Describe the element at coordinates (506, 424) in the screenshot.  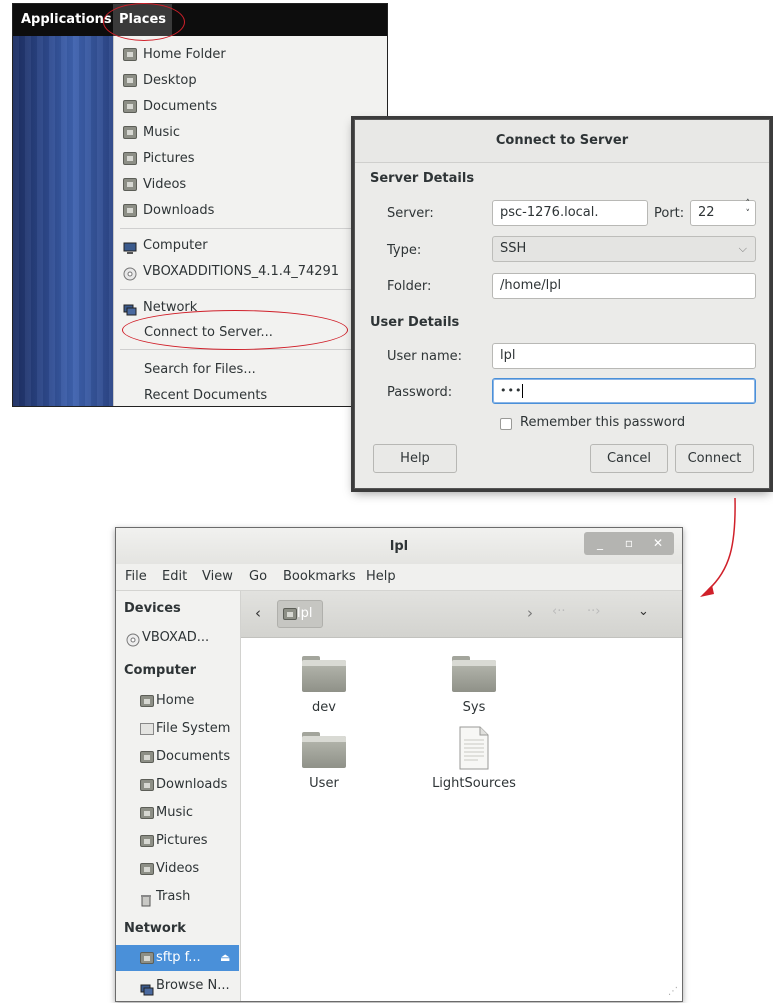
I see `remember-password-checkbox` at that location.